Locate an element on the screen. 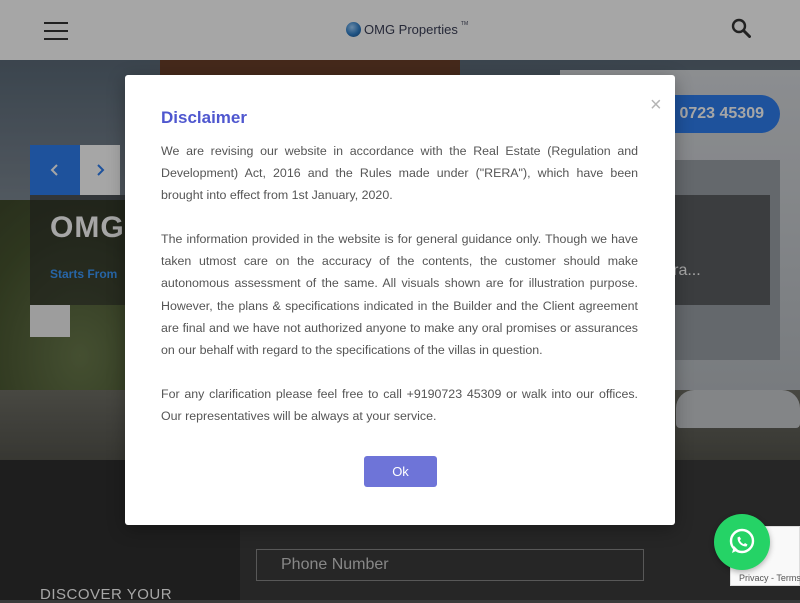 This screenshot has width=800, height=603. whatsapp-icon is located at coordinates (742, 541).